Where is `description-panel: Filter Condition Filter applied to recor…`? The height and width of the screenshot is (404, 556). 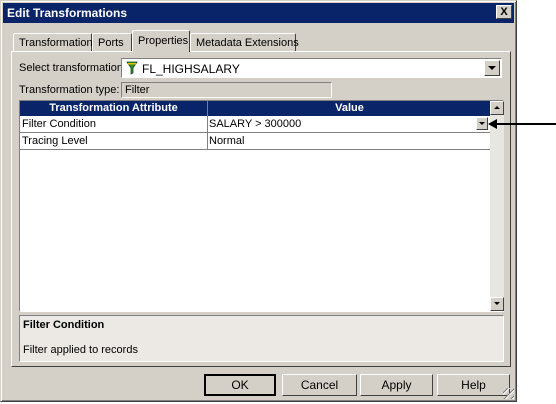
description-panel: Filter Condition Filter applied to recor… is located at coordinates (261, 338).